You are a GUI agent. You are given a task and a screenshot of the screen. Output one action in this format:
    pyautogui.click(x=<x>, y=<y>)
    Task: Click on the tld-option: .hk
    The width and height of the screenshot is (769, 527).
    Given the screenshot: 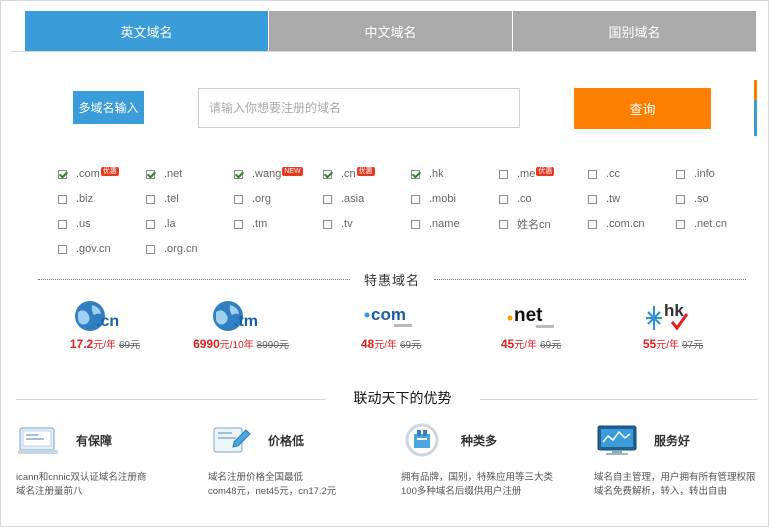 What is the action you would take?
    pyautogui.click(x=427, y=174)
    